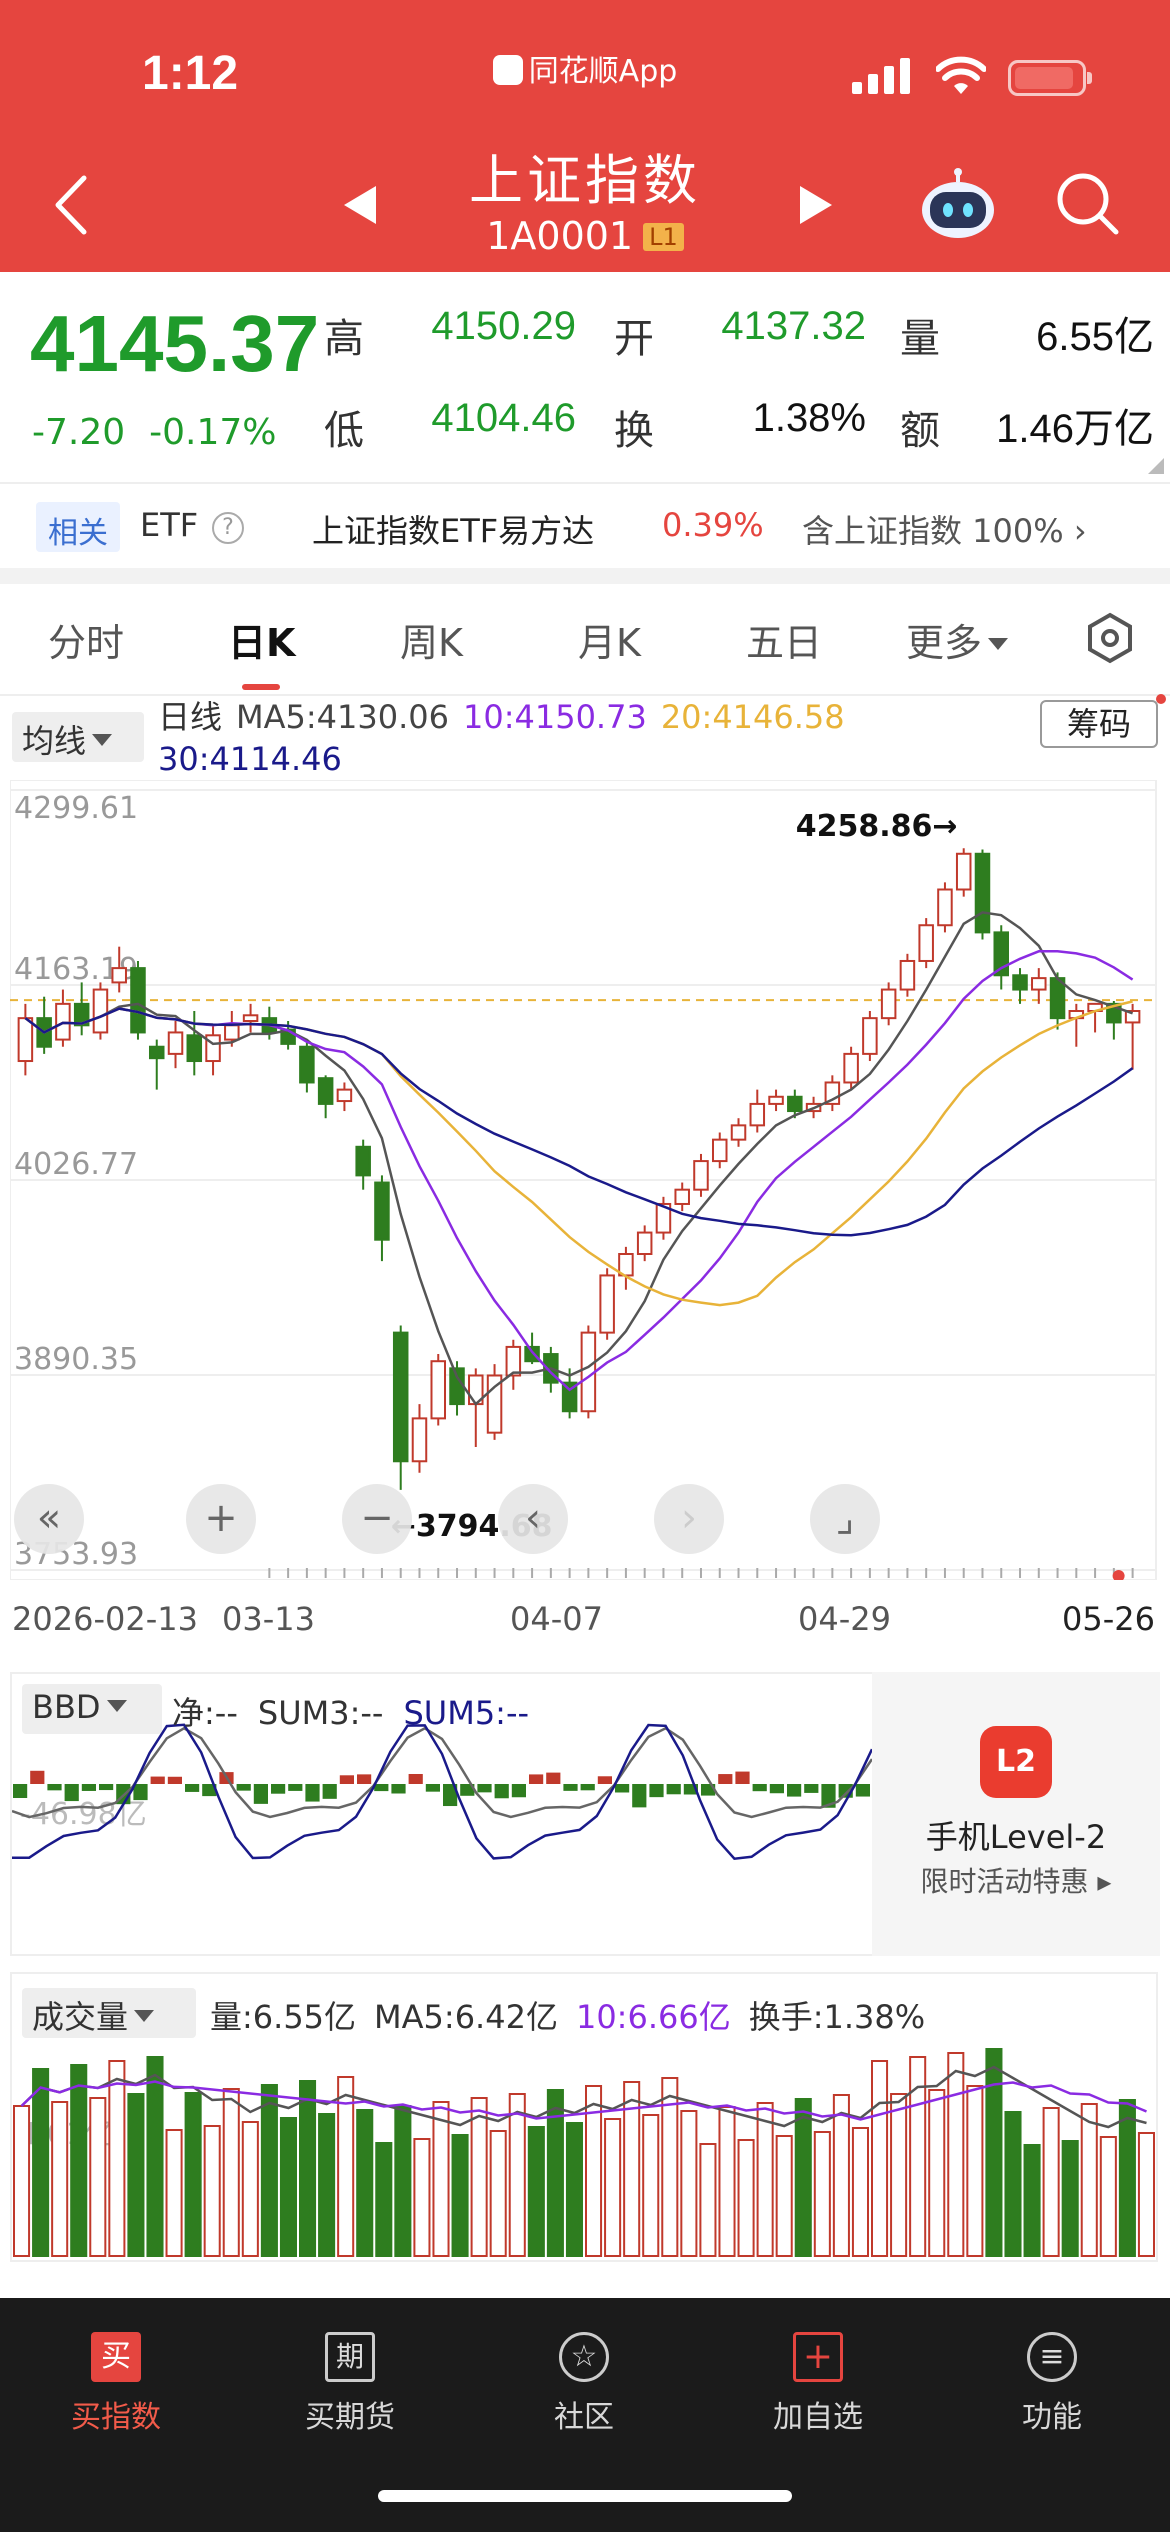  What do you see at coordinates (634, 339) in the screenshot?
I see `open-label: 开` at bounding box center [634, 339].